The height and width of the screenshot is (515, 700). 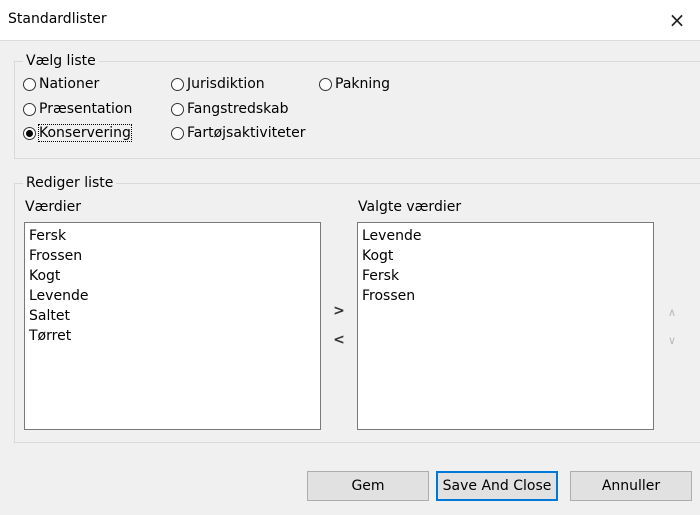 I want to click on list-item: Saltet, so click(x=172, y=316).